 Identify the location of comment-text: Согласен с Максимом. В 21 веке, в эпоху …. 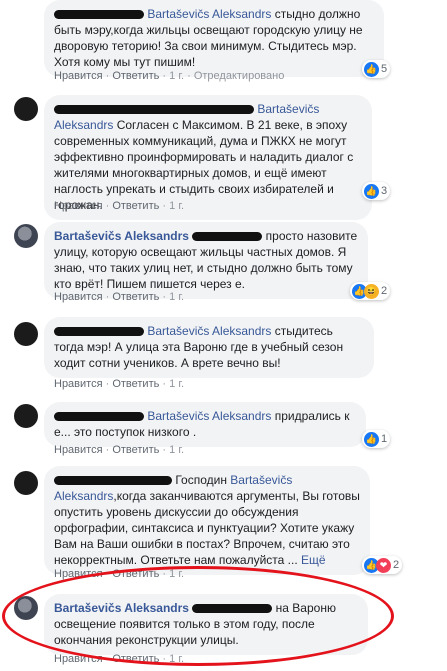
(204, 165).